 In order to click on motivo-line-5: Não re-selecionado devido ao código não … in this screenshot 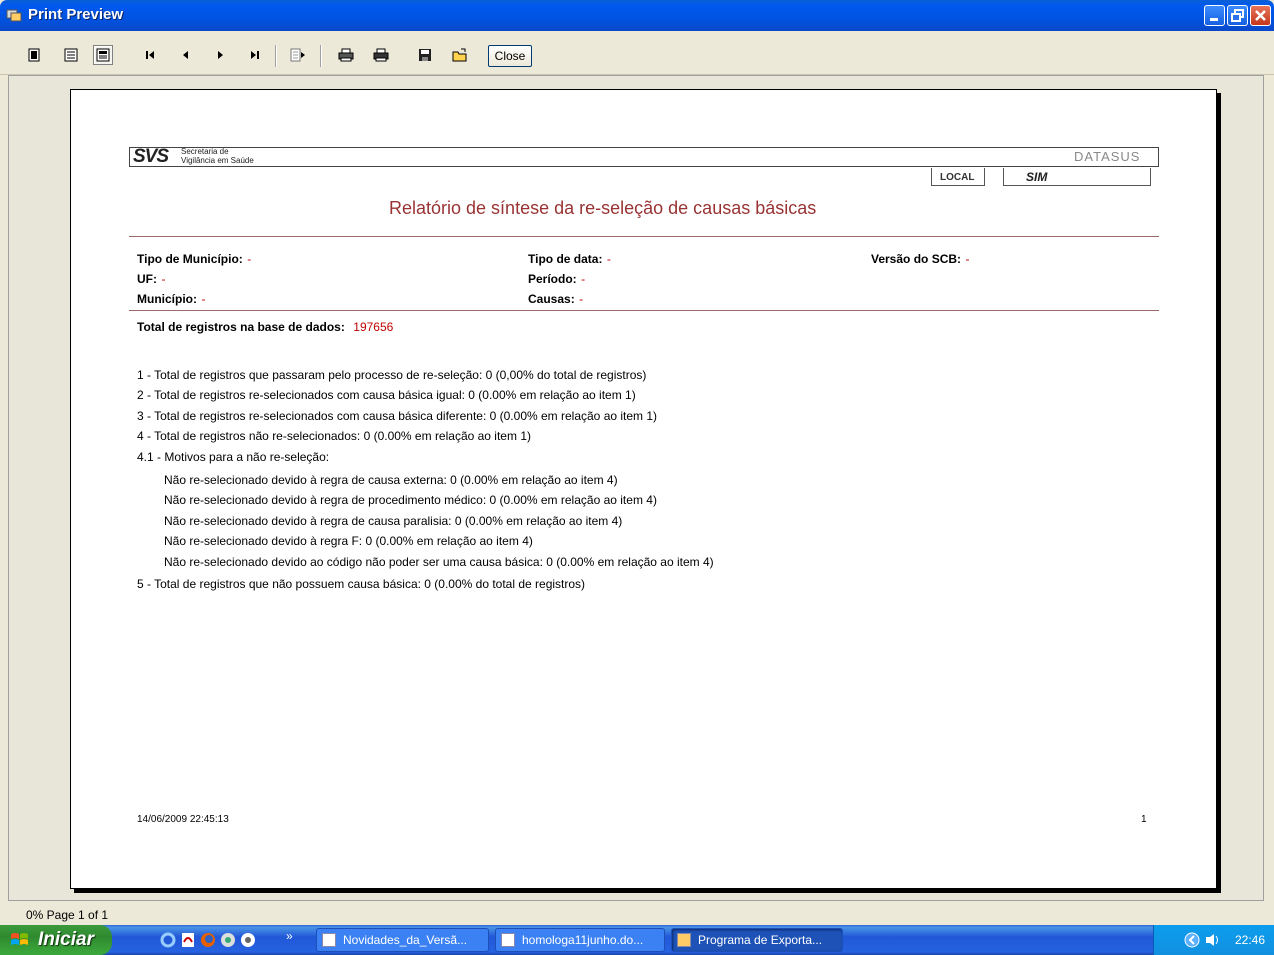, I will do `click(439, 562)`.